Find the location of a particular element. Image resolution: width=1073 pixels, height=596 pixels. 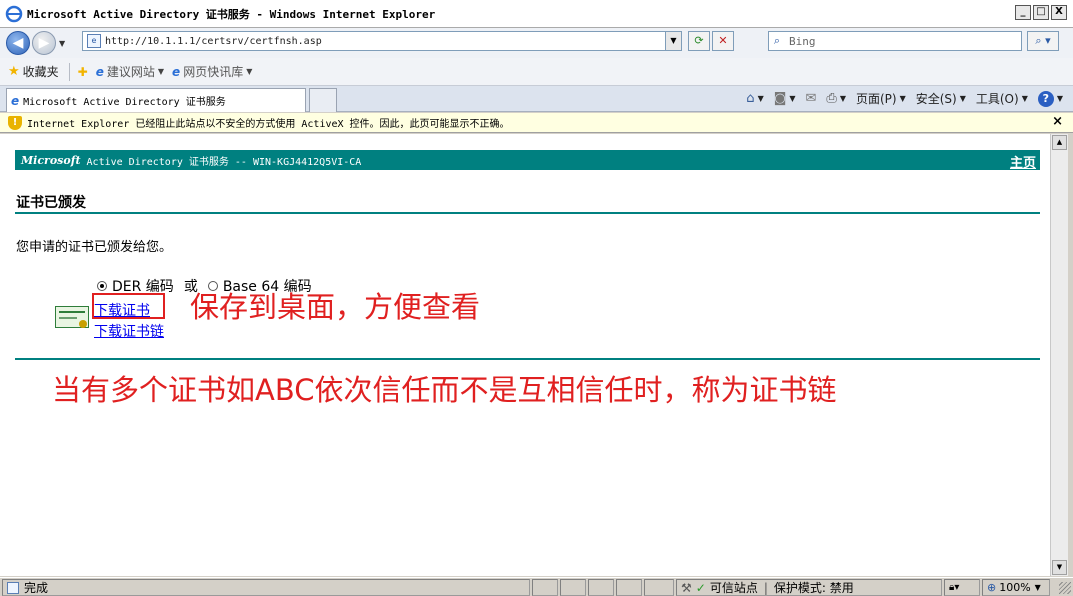

web-slice-gallery-link: e 网页快讯库 ▼ is located at coordinates (212, 71).